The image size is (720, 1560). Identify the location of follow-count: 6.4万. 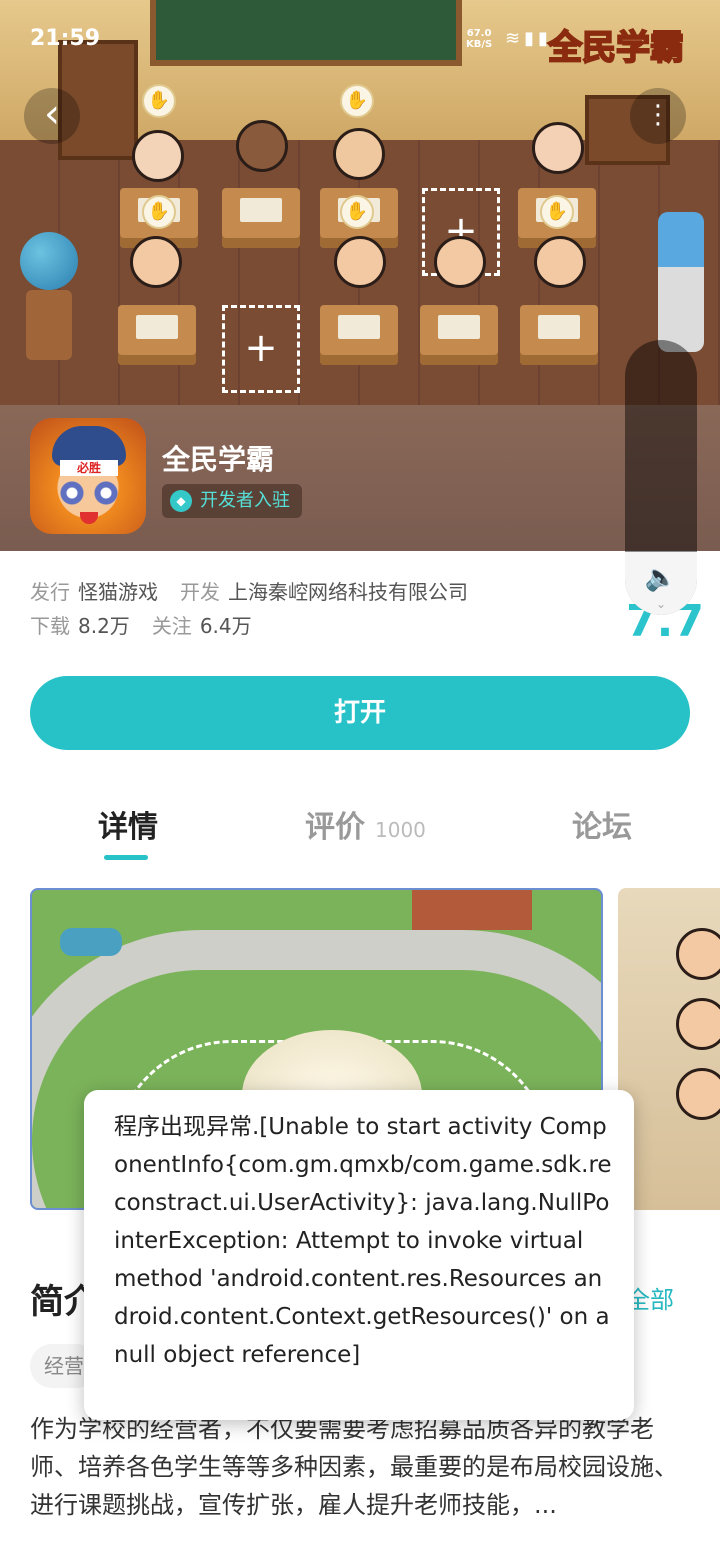
(225, 626).